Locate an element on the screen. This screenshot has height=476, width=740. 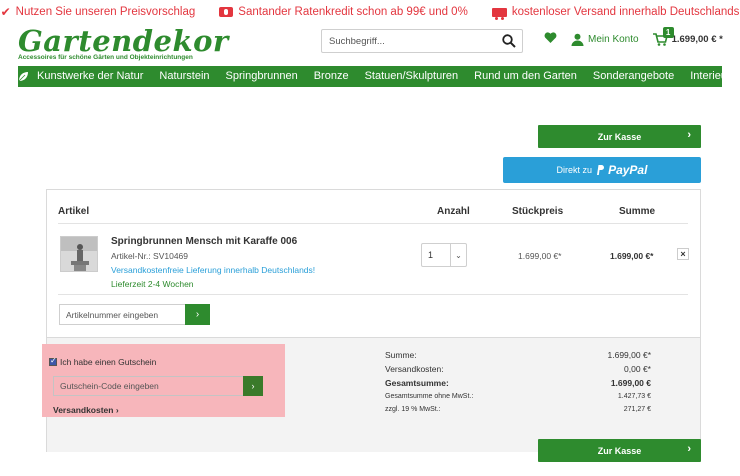
nav-item-springbrunnen: Springbrunnen is located at coordinates (262, 76).